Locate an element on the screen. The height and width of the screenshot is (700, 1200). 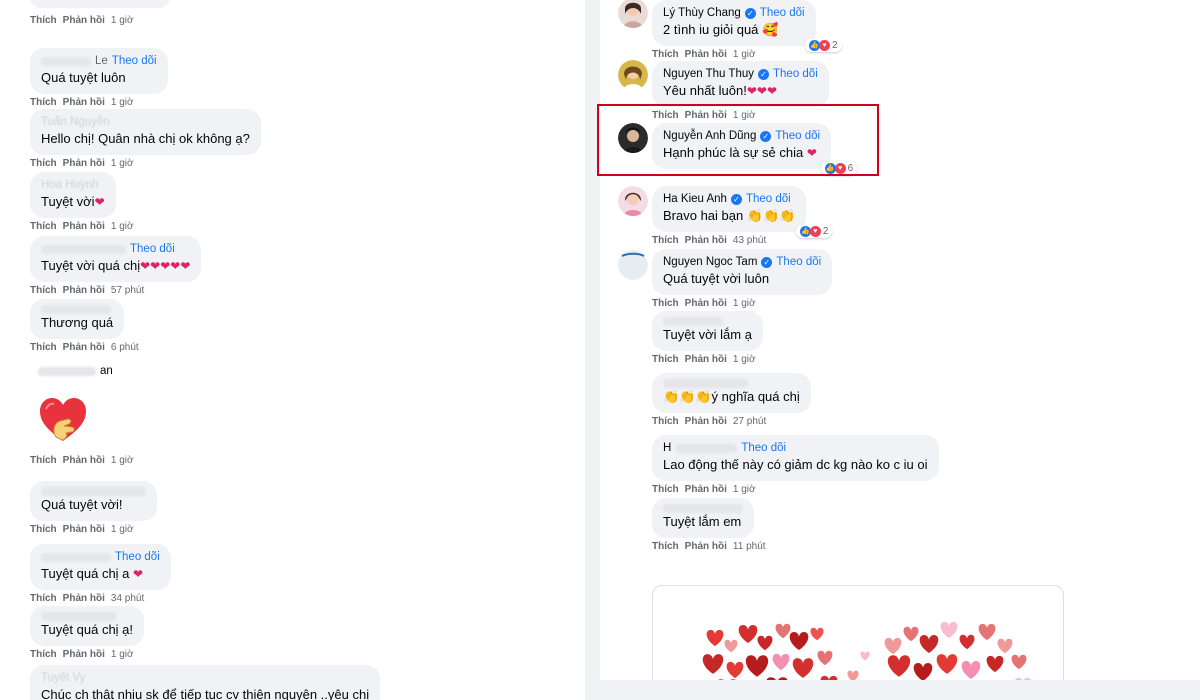
commenter-name: Nguyen Ngoc Tam ✓ Theo dõi is located at coordinates (742, 262).